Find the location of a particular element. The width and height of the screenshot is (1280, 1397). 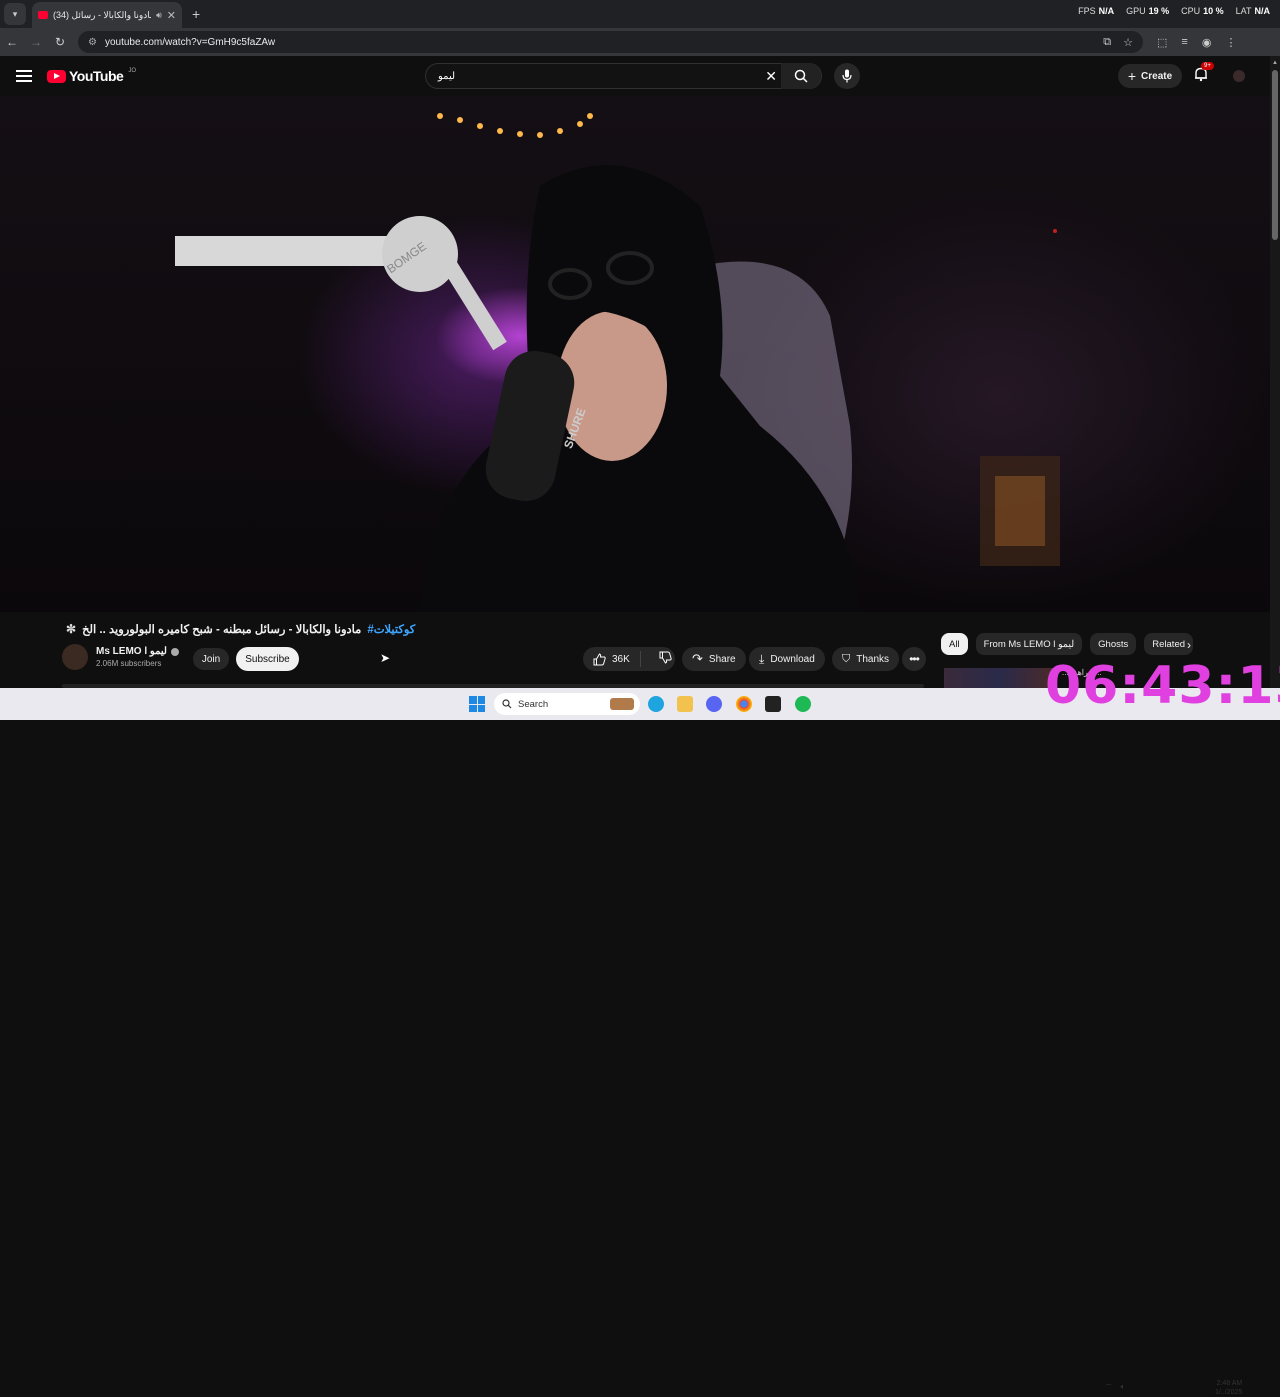

cast-icon: ⧉ is located at coordinates (1107, 42).